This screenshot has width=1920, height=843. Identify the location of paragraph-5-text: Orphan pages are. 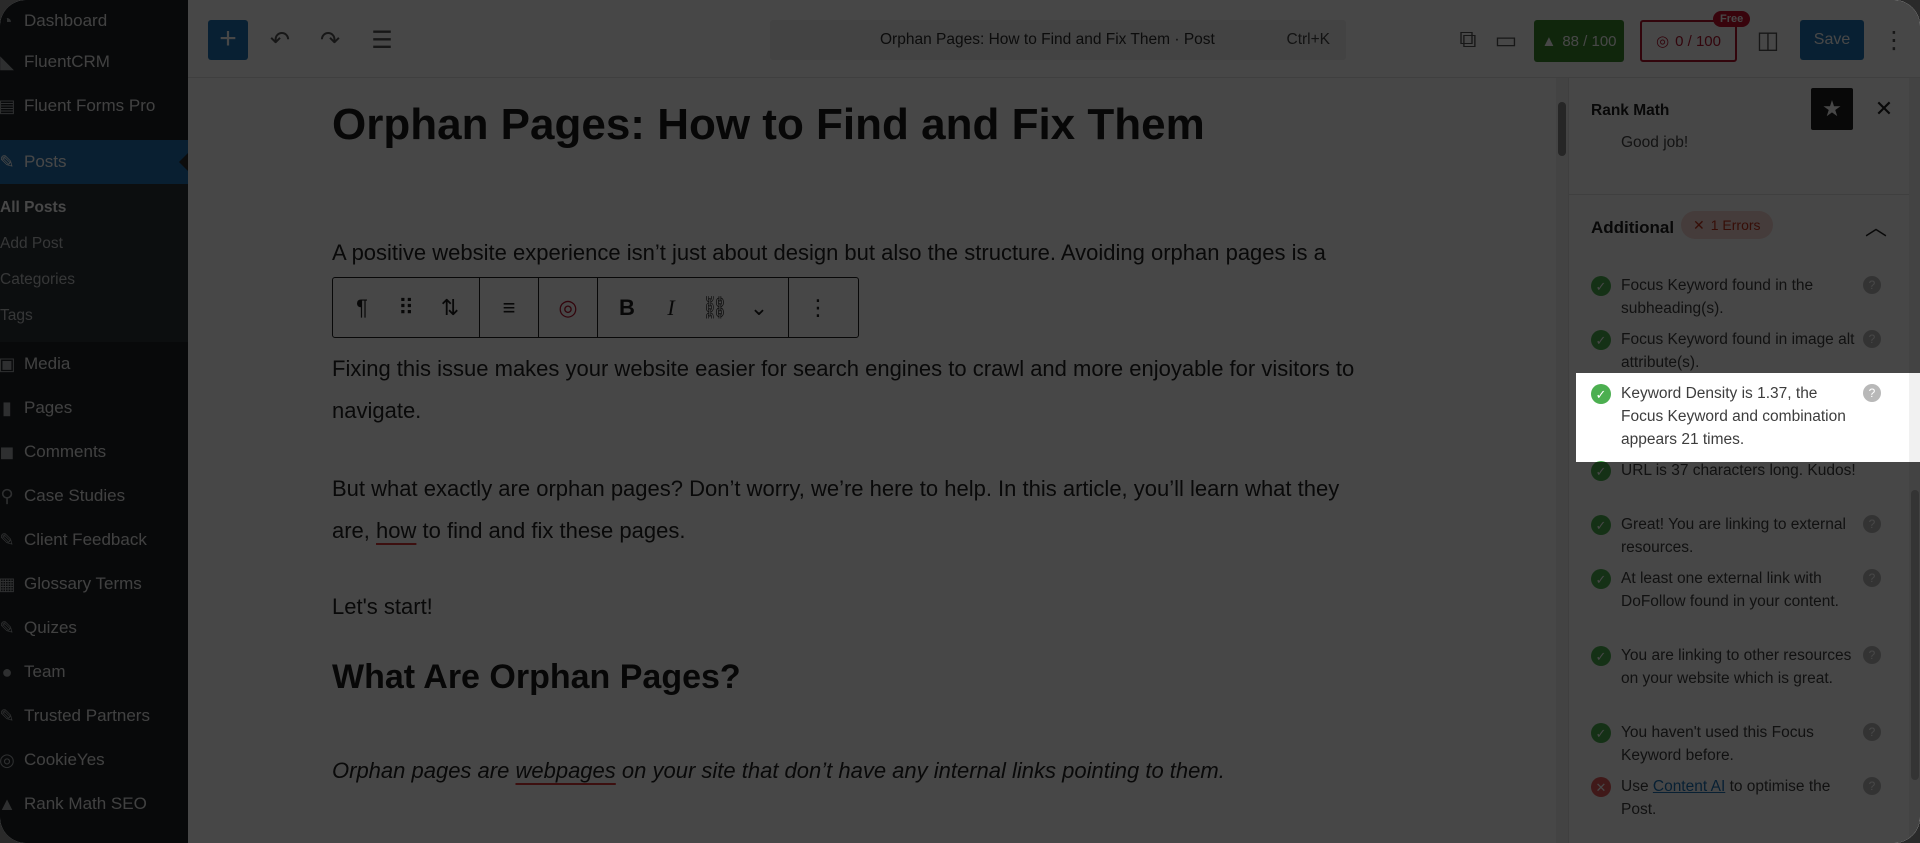
(424, 770).